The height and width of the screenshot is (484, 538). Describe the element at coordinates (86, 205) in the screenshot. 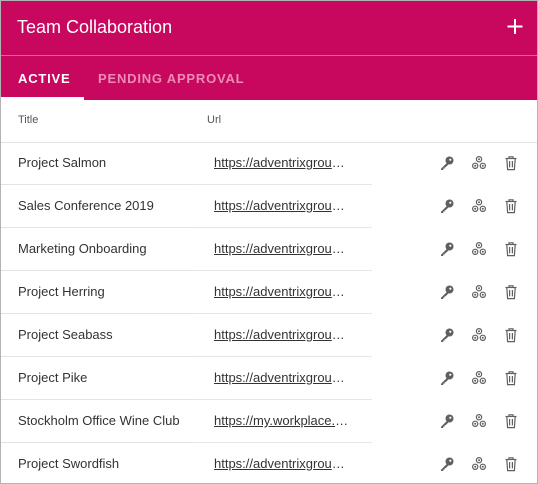

I see `row-title: Sales Conference 2019` at that location.